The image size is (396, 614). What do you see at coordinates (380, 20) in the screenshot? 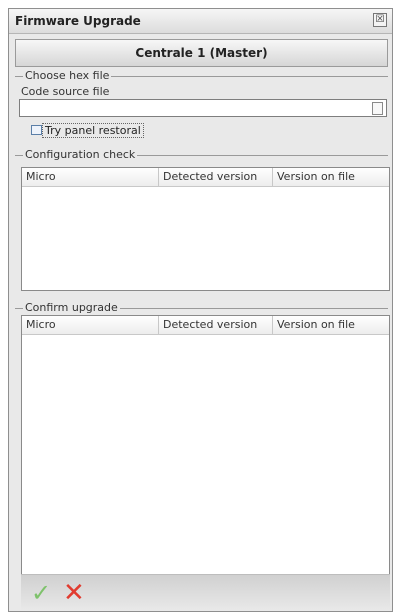
I see `close-icon: ☒` at bounding box center [380, 20].